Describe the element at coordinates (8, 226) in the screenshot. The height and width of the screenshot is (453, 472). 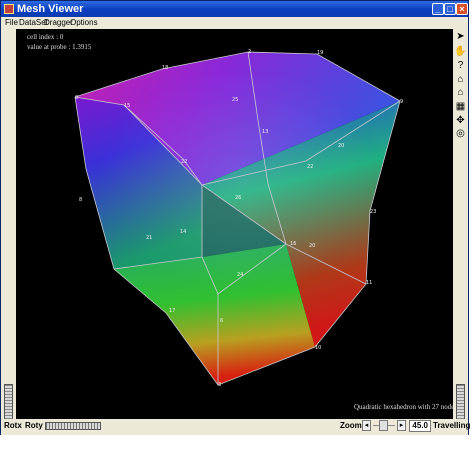
I see `left-panel` at that location.